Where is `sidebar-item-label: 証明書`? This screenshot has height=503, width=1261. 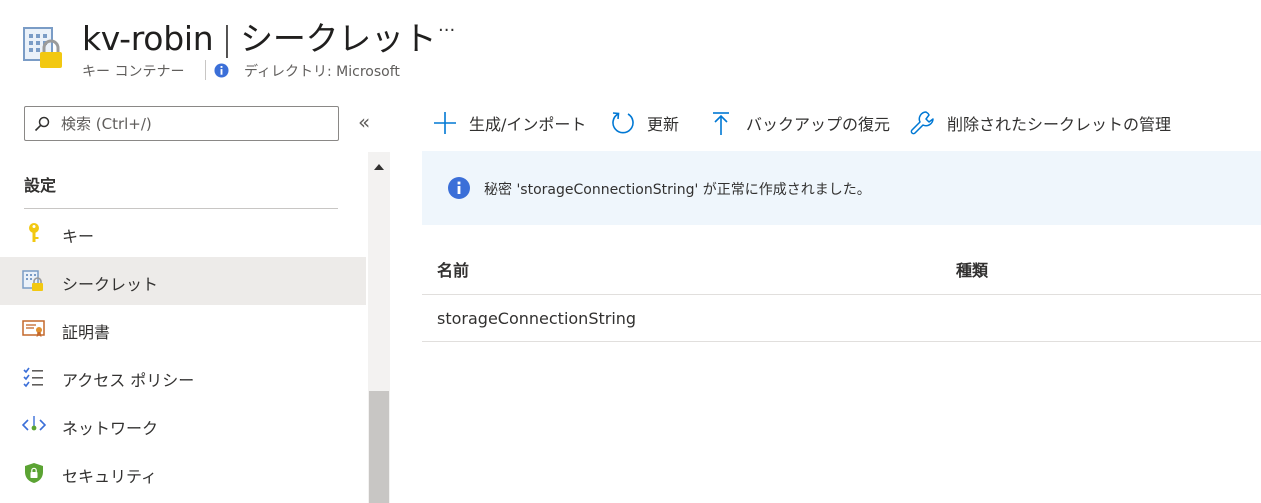
sidebar-item-label: 証明書 is located at coordinates (86, 332).